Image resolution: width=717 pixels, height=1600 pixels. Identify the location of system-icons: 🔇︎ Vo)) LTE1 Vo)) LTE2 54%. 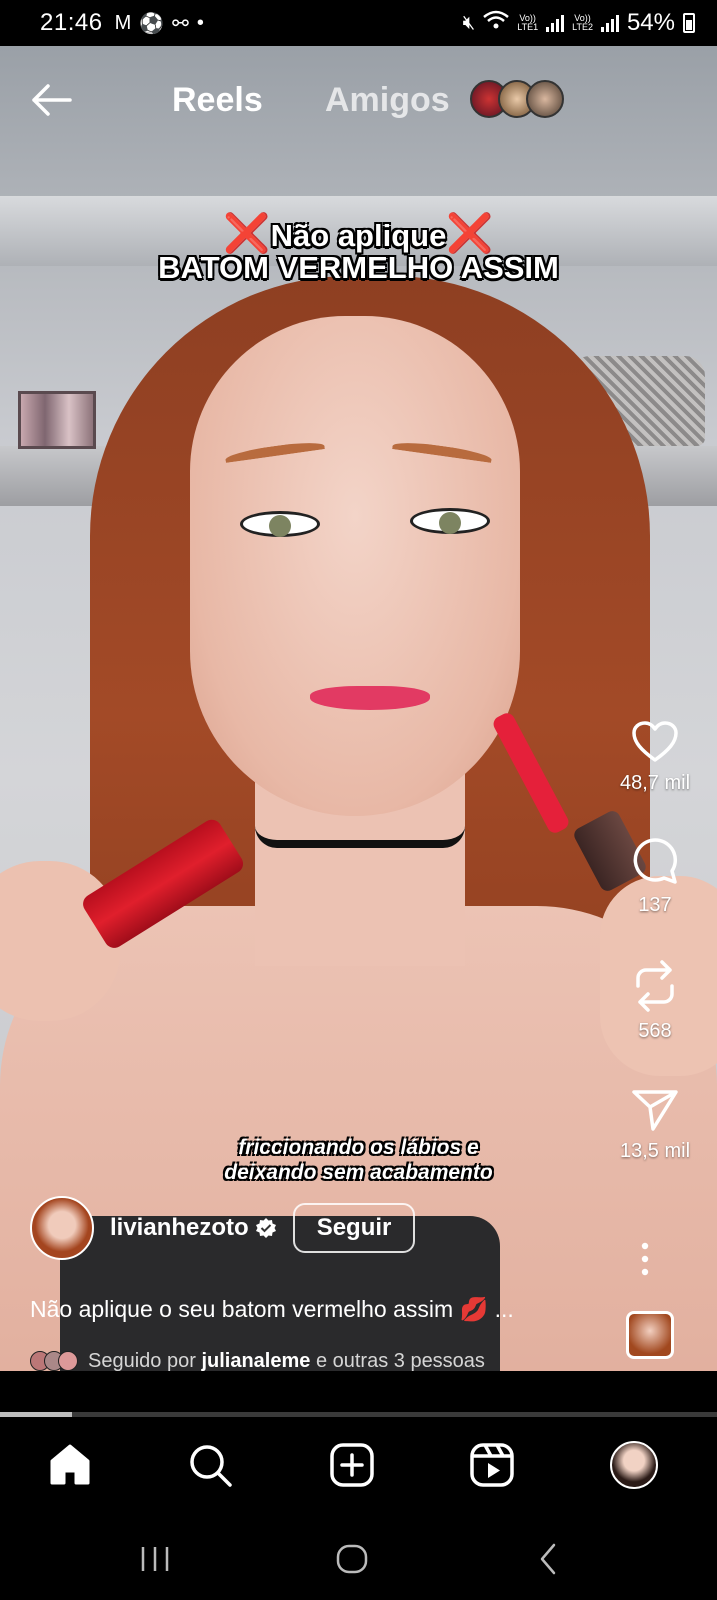
(579, 23).